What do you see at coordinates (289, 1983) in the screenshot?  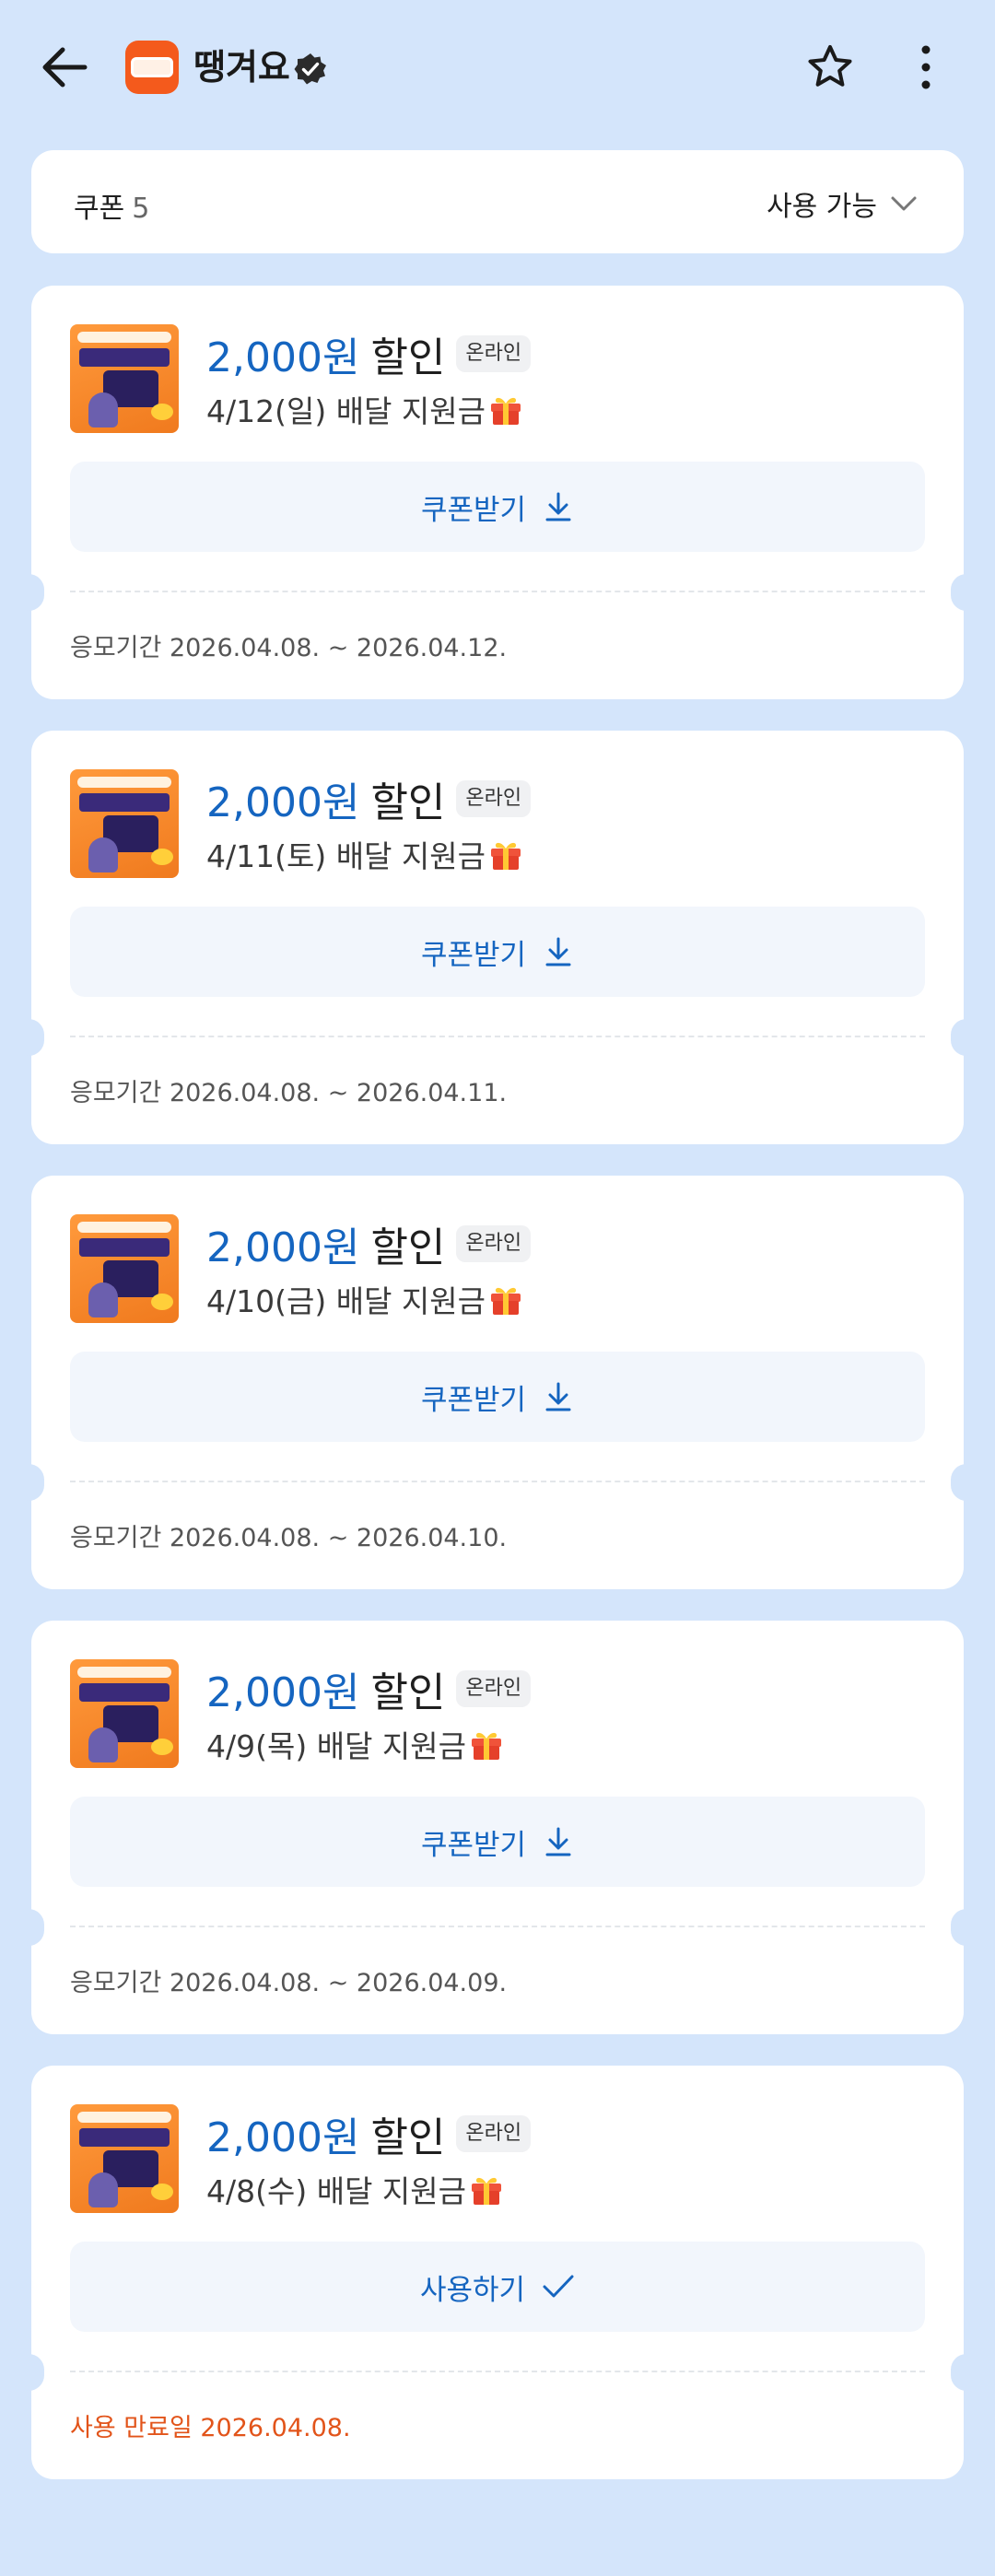 I see `coupon-period: 응모기간 2026.04.08. ~ 2026.04.09.` at bounding box center [289, 1983].